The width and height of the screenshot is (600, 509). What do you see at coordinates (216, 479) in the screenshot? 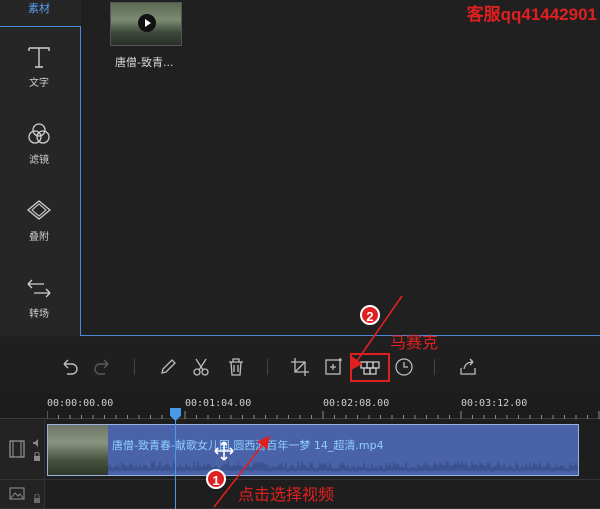
I see `annotation-step-1-badge: 1` at bounding box center [216, 479].